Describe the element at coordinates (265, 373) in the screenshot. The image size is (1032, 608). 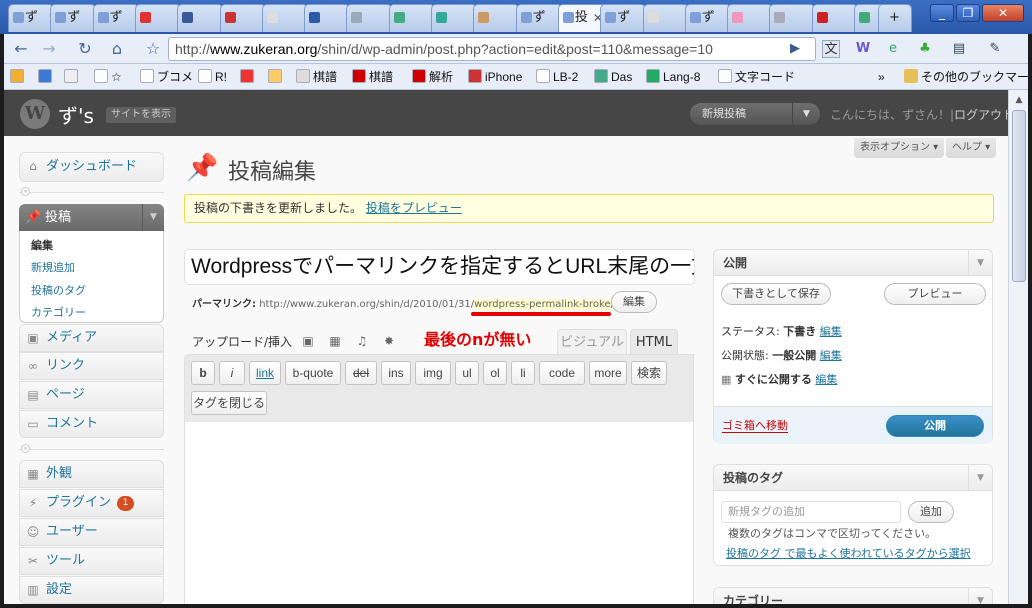
I see `quicktag-button: link` at that location.